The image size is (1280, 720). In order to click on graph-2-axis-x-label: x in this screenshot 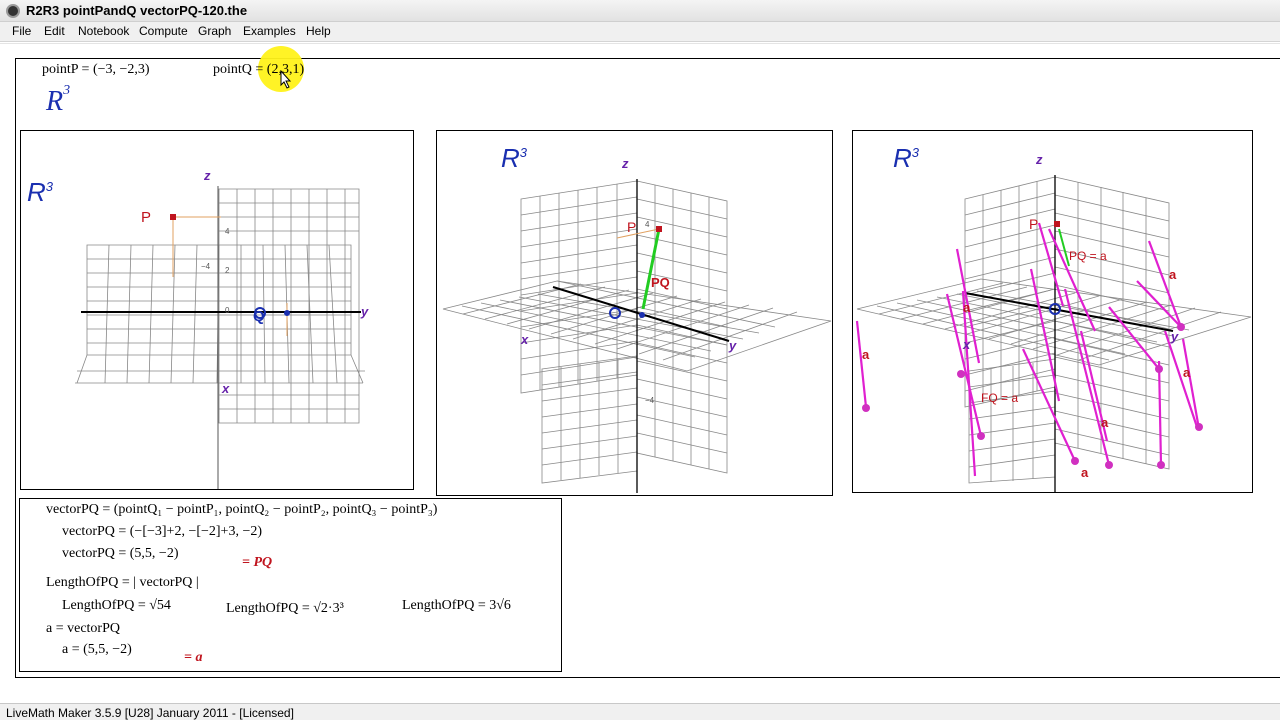, I will do `click(524, 339)`.